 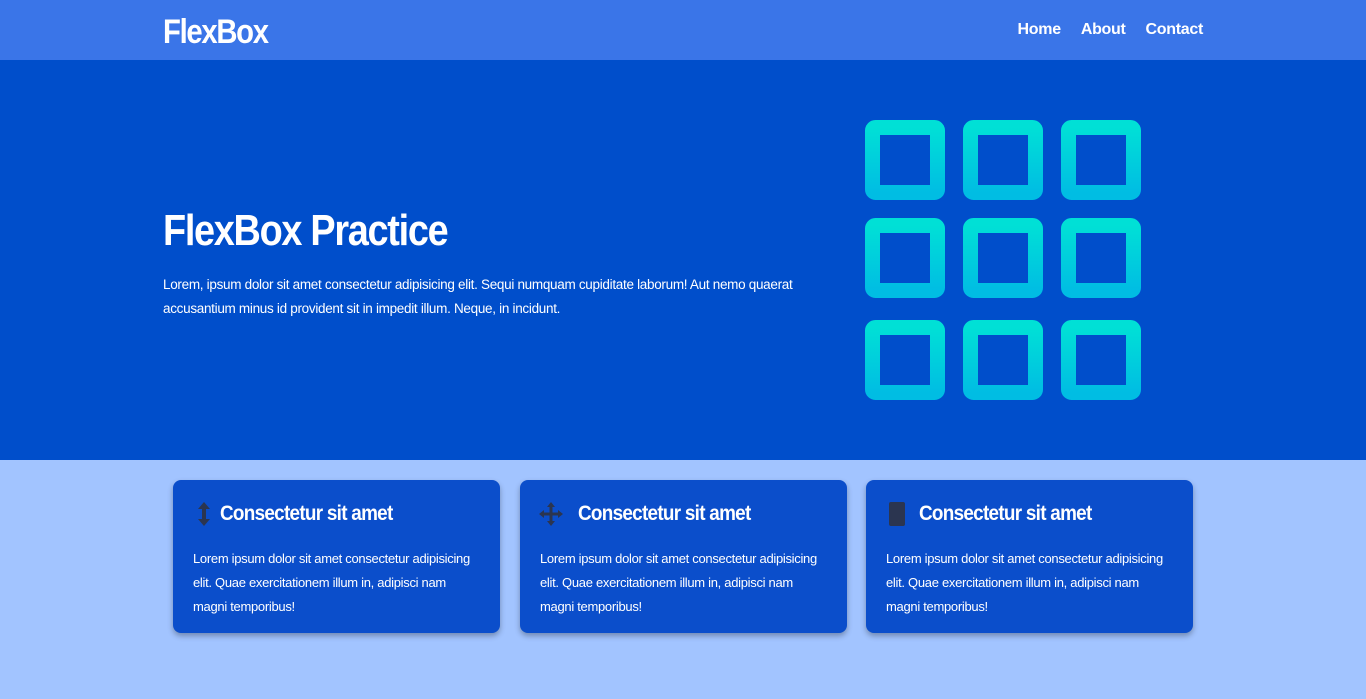 What do you see at coordinates (1175, 30) in the screenshot?
I see `nav-link-contact: Contact` at bounding box center [1175, 30].